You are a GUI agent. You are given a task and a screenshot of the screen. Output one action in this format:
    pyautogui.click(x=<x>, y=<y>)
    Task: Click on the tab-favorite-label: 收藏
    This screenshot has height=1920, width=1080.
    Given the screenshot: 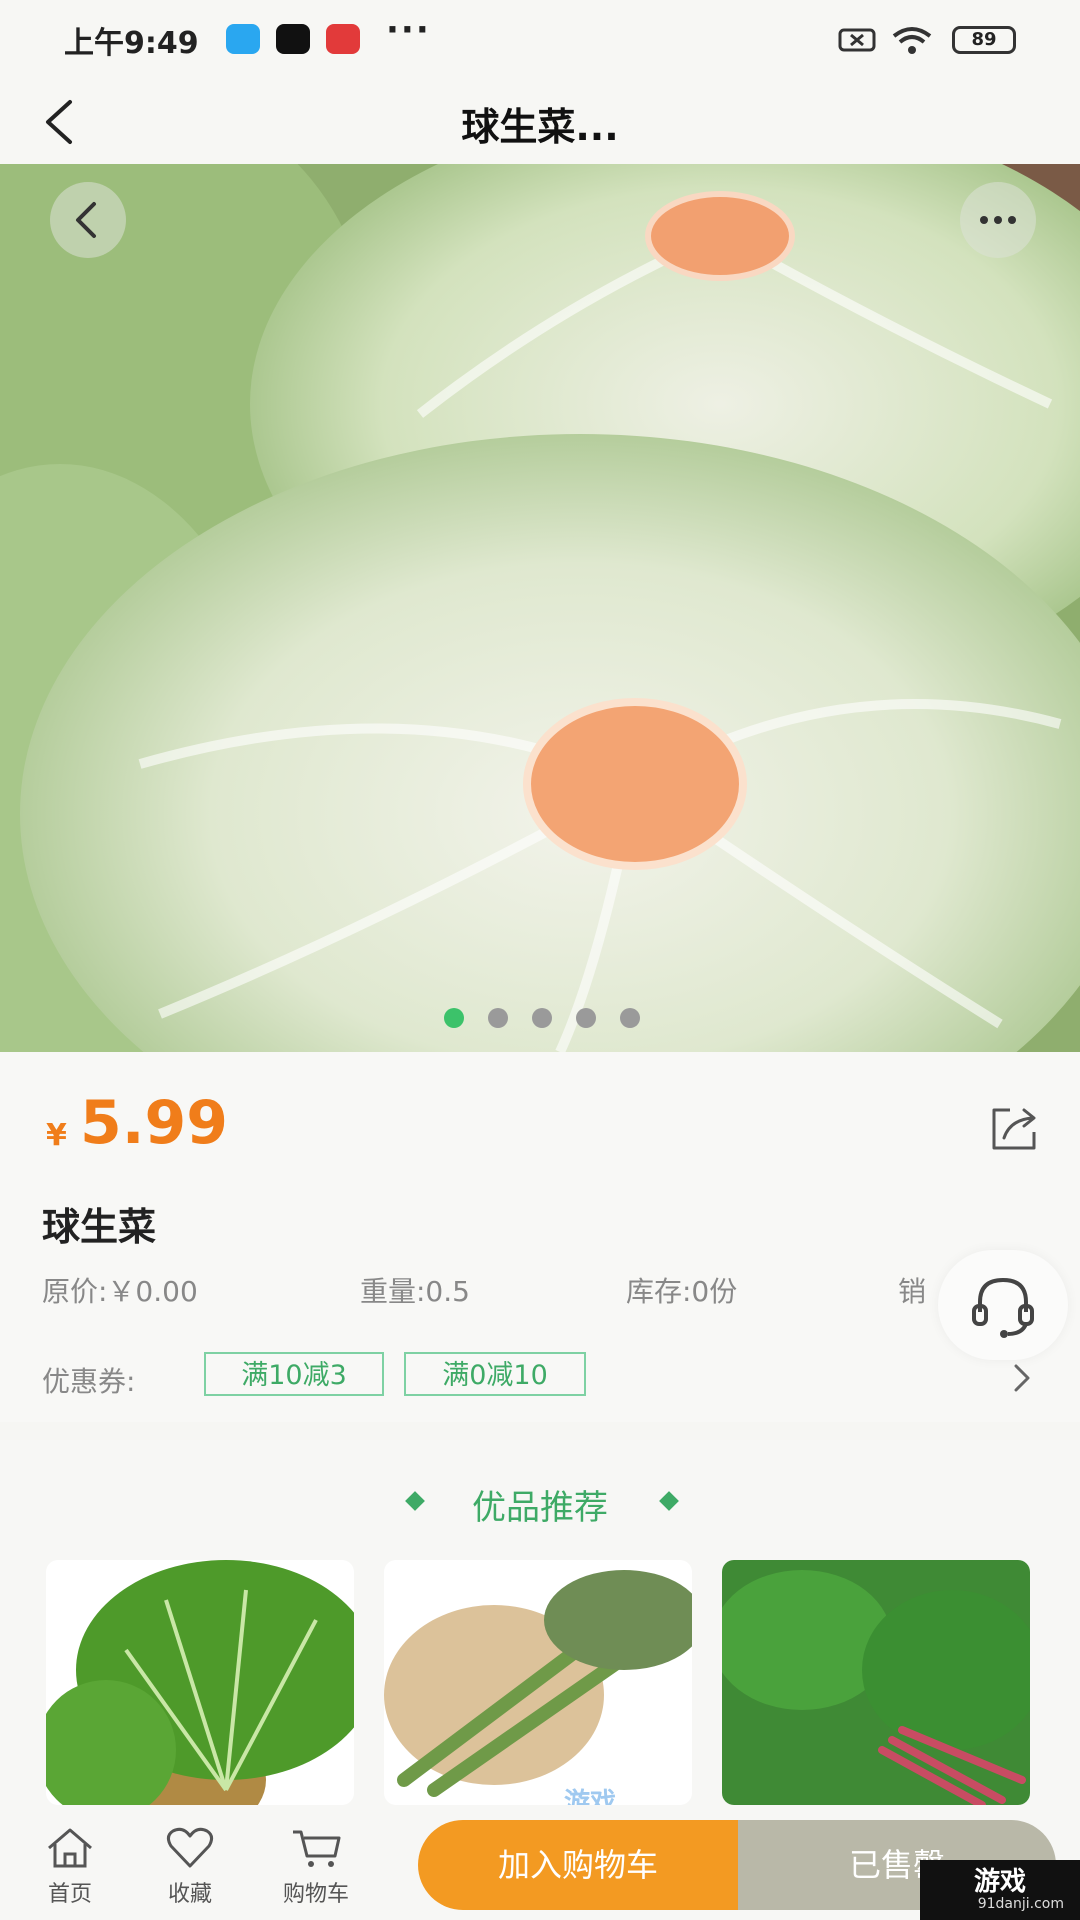 What is the action you would take?
    pyautogui.click(x=189, y=1894)
    